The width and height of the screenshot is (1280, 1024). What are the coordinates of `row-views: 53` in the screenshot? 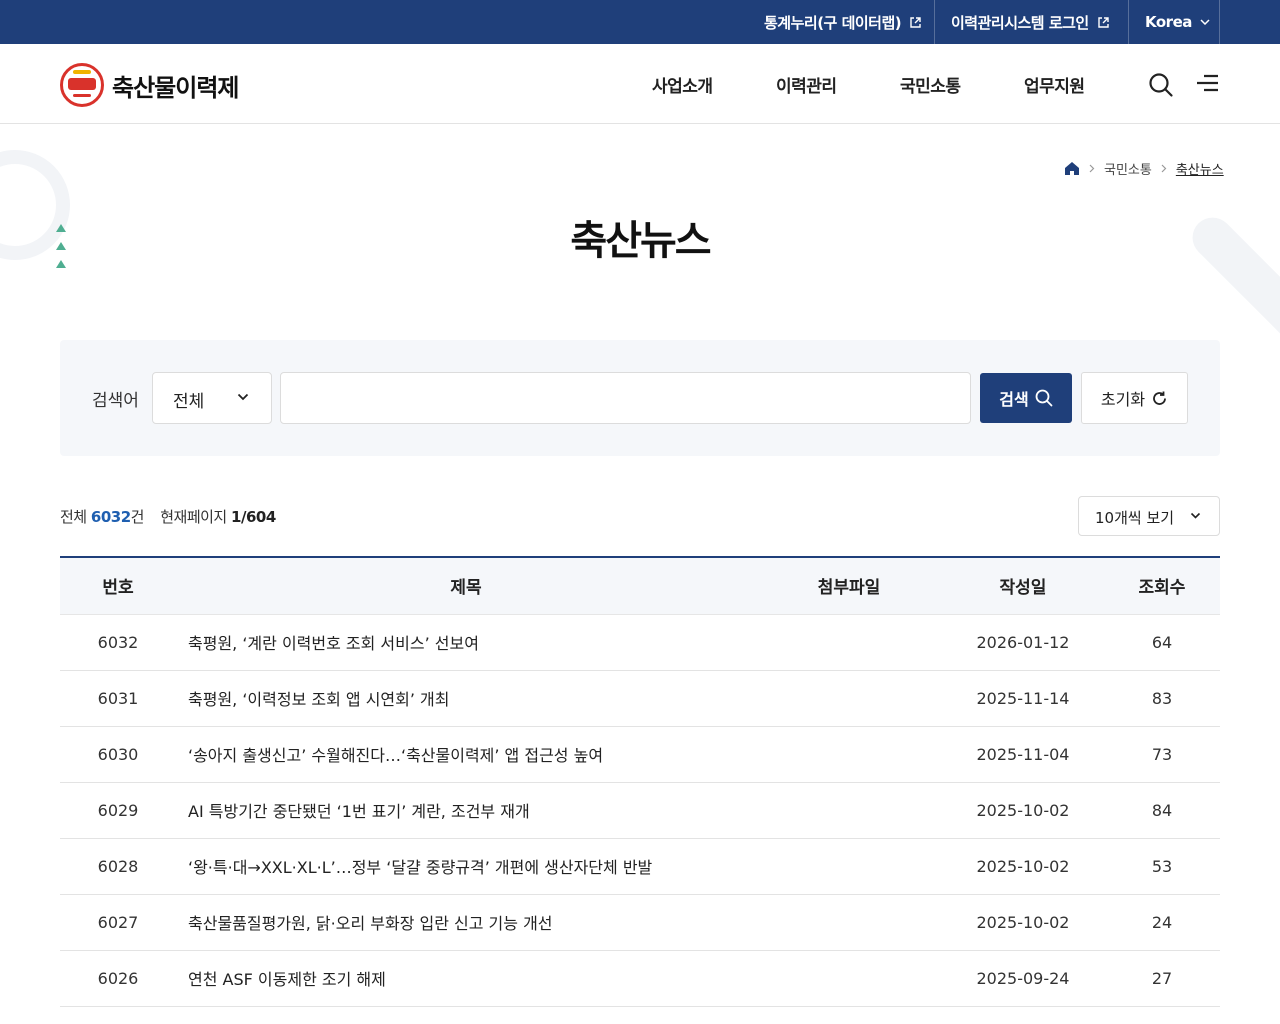 It's located at (1162, 866).